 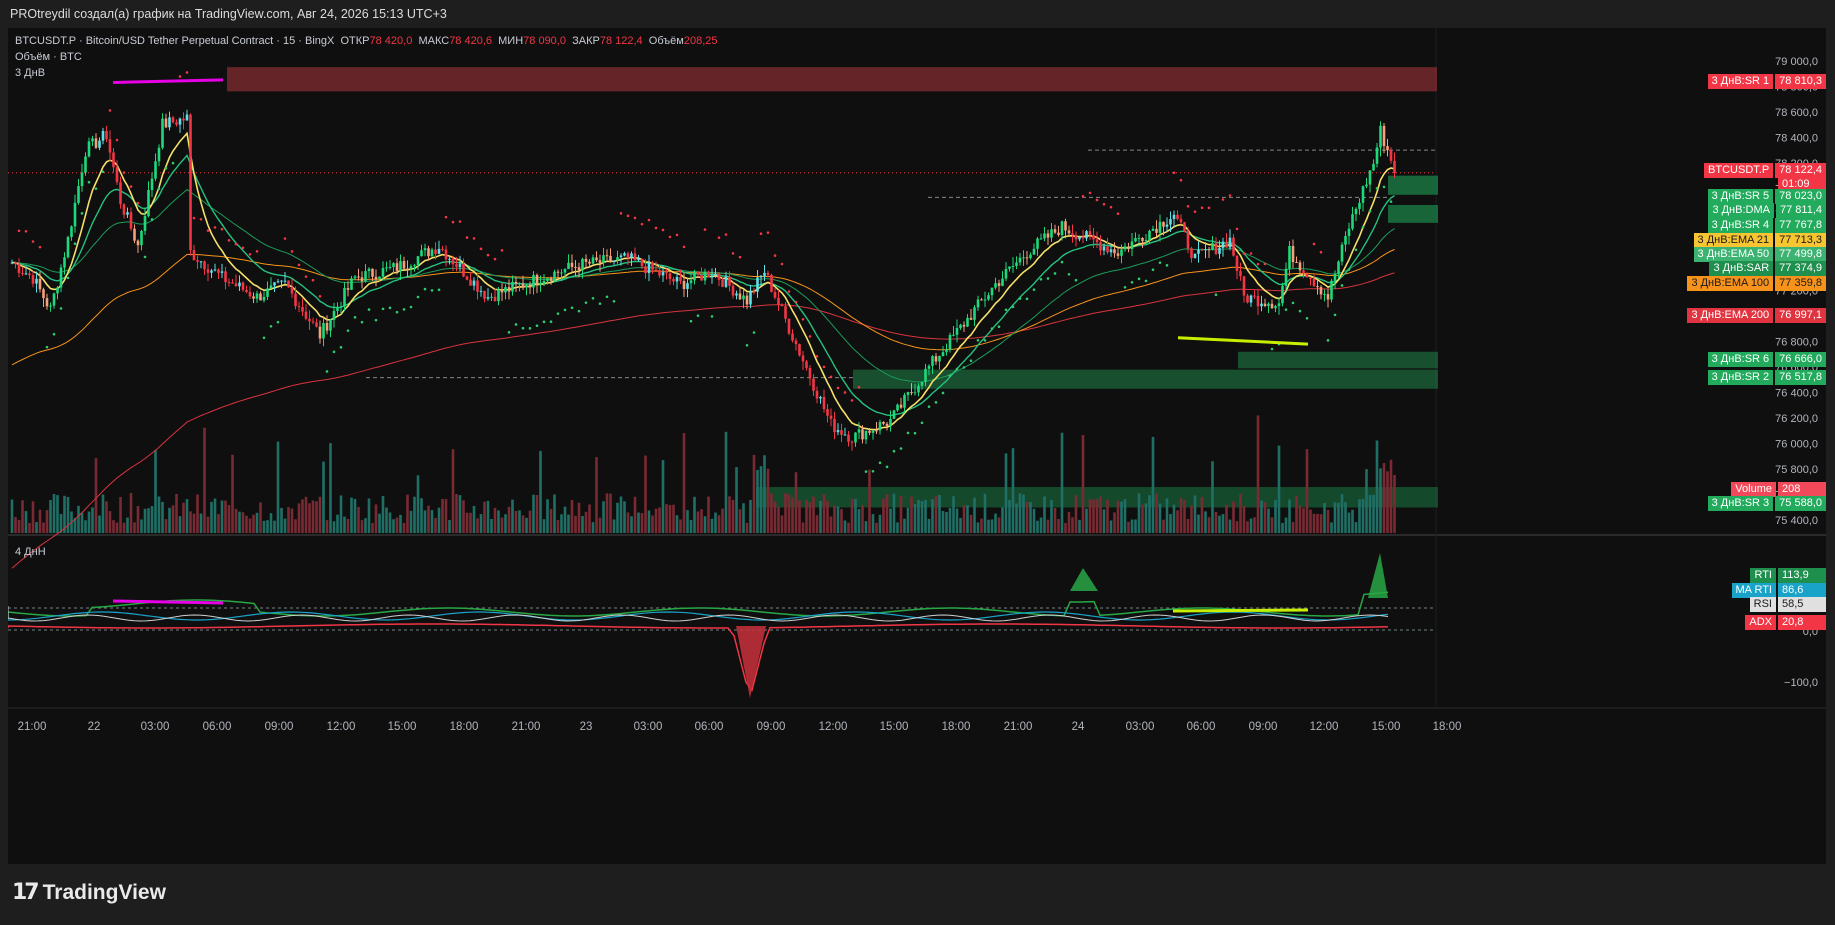 What do you see at coordinates (1766, 359) in the screenshot?
I see `price-tag: 3 ДнВ:SR 6 76 666,0` at bounding box center [1766, 359].